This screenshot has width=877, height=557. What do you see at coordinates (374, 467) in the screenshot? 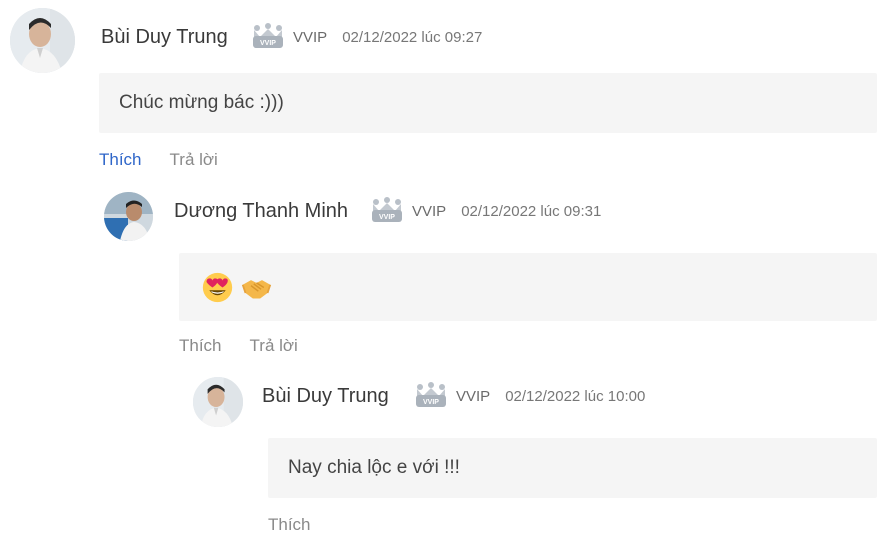
I see `comment-text: Nay chia lộc e với !!!` at bounding box center [374, 467].